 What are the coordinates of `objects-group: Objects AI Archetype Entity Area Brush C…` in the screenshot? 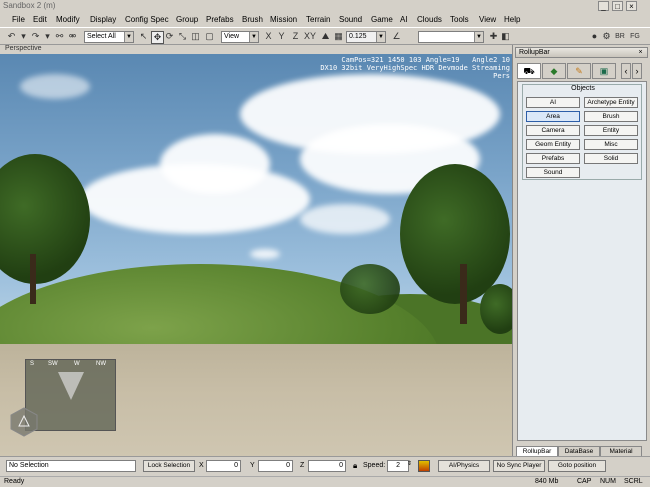 It's located at (582, 132).